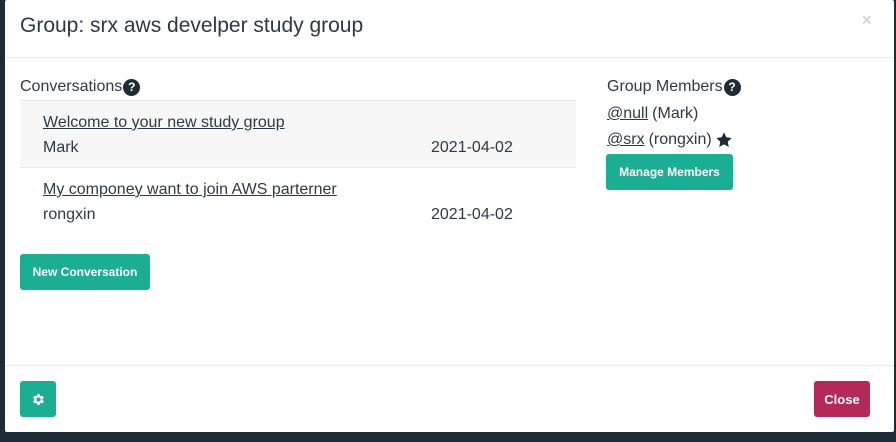 The height and width of the screenshot is (442, 896). I want to click on conversations-heading-label: Conversations, so click(71, 86).